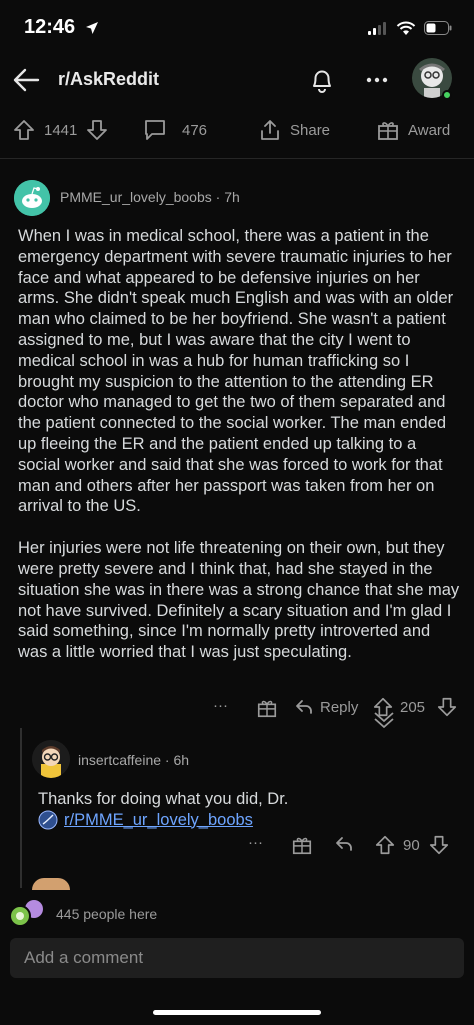 Image resolution: width=474 pixels, height=1025 pixels. Describe the element at coordinates (267, 708) in the screenshot. I see `comment-award-icon` at that location.